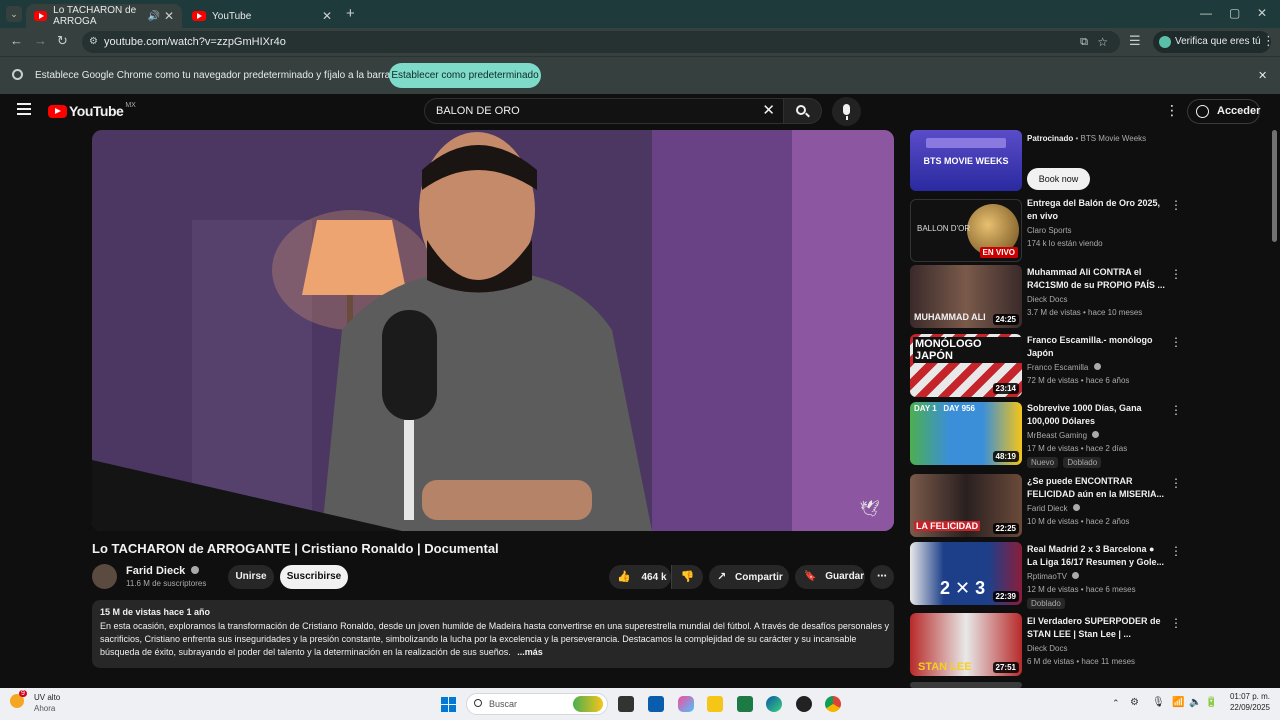 This screenshot has width=1280, height=720. What do you see at coordinates (1212, 42) in the screenshot?
I see `verify-profile-button: Verifica que eres tú` at bounding box center [1212, 42].